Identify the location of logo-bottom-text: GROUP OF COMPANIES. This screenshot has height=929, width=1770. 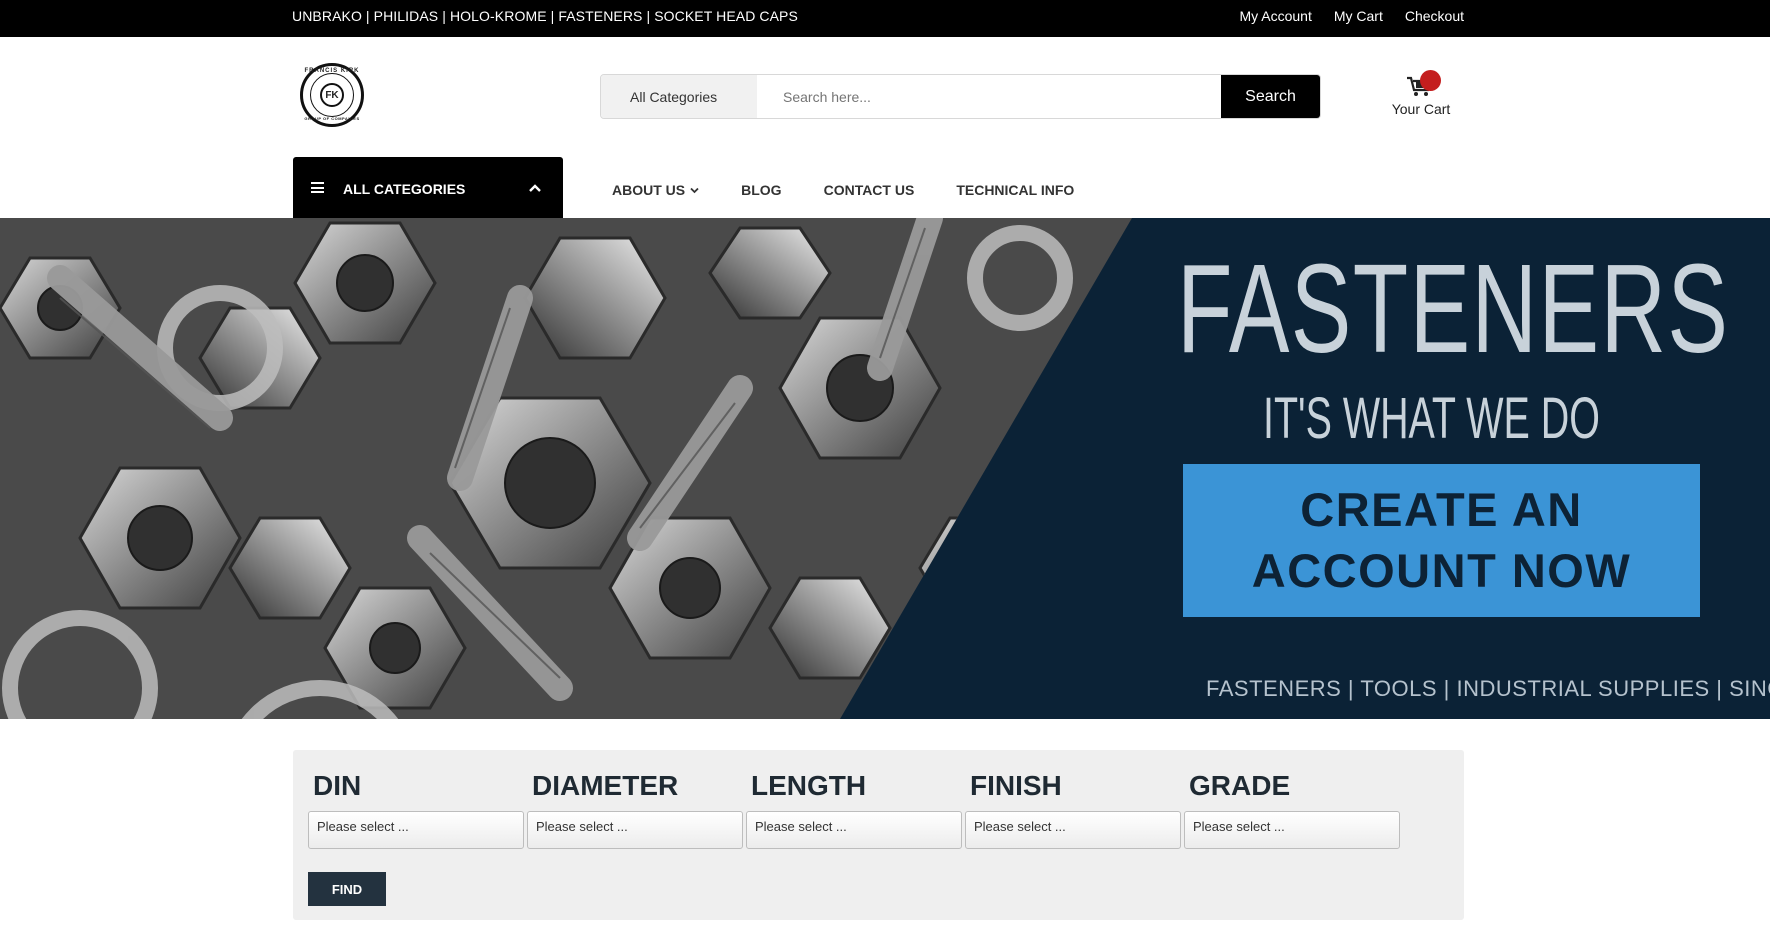
(332, 118).